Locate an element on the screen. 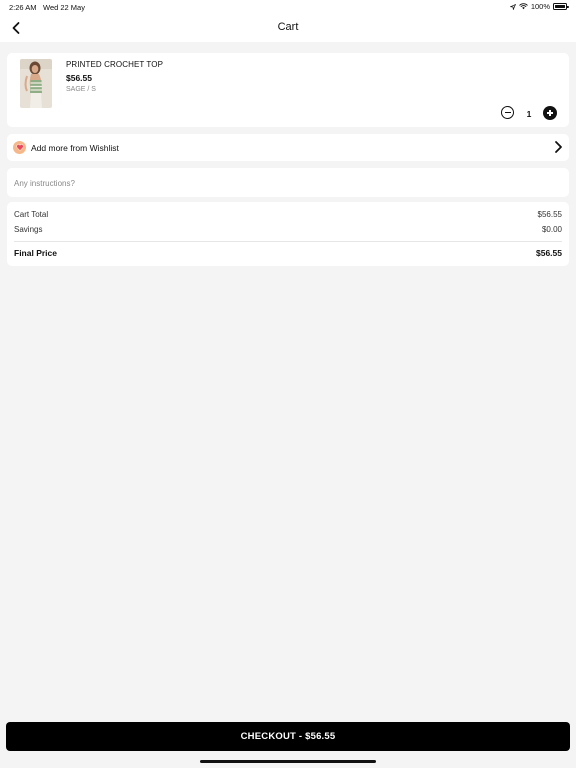 The width and height of the screenshot is (576, 768). battery-percentage: 100% is located at coordinates (540, 6).